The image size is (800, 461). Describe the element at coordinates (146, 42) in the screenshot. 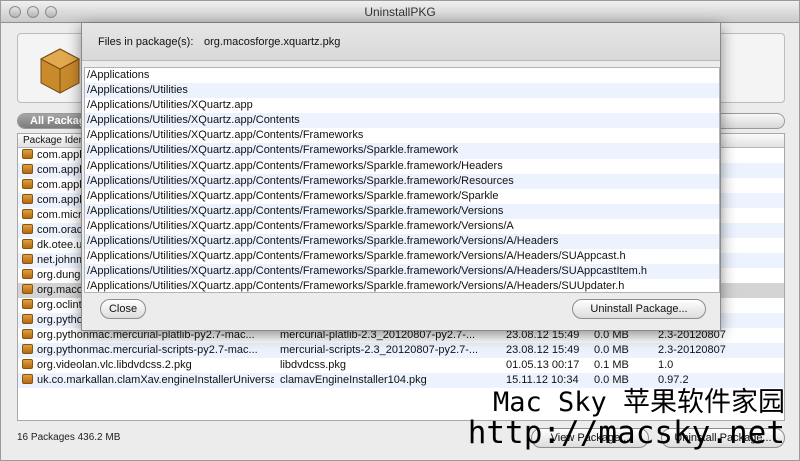

I see `files-label: Files in package(s):` at that location.